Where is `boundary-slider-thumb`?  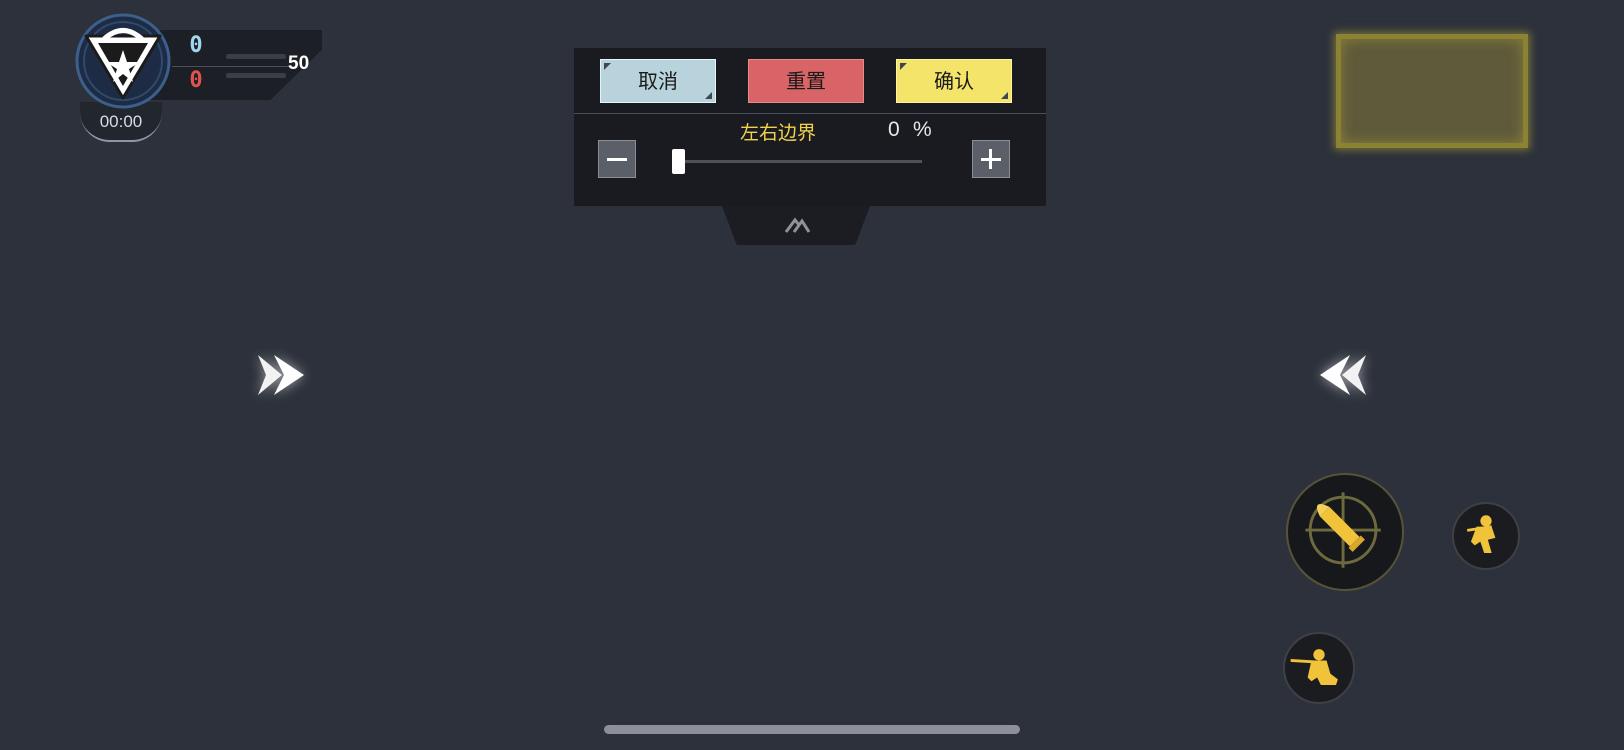
boundary-slider-thumb is located at coordinates (678, 161).